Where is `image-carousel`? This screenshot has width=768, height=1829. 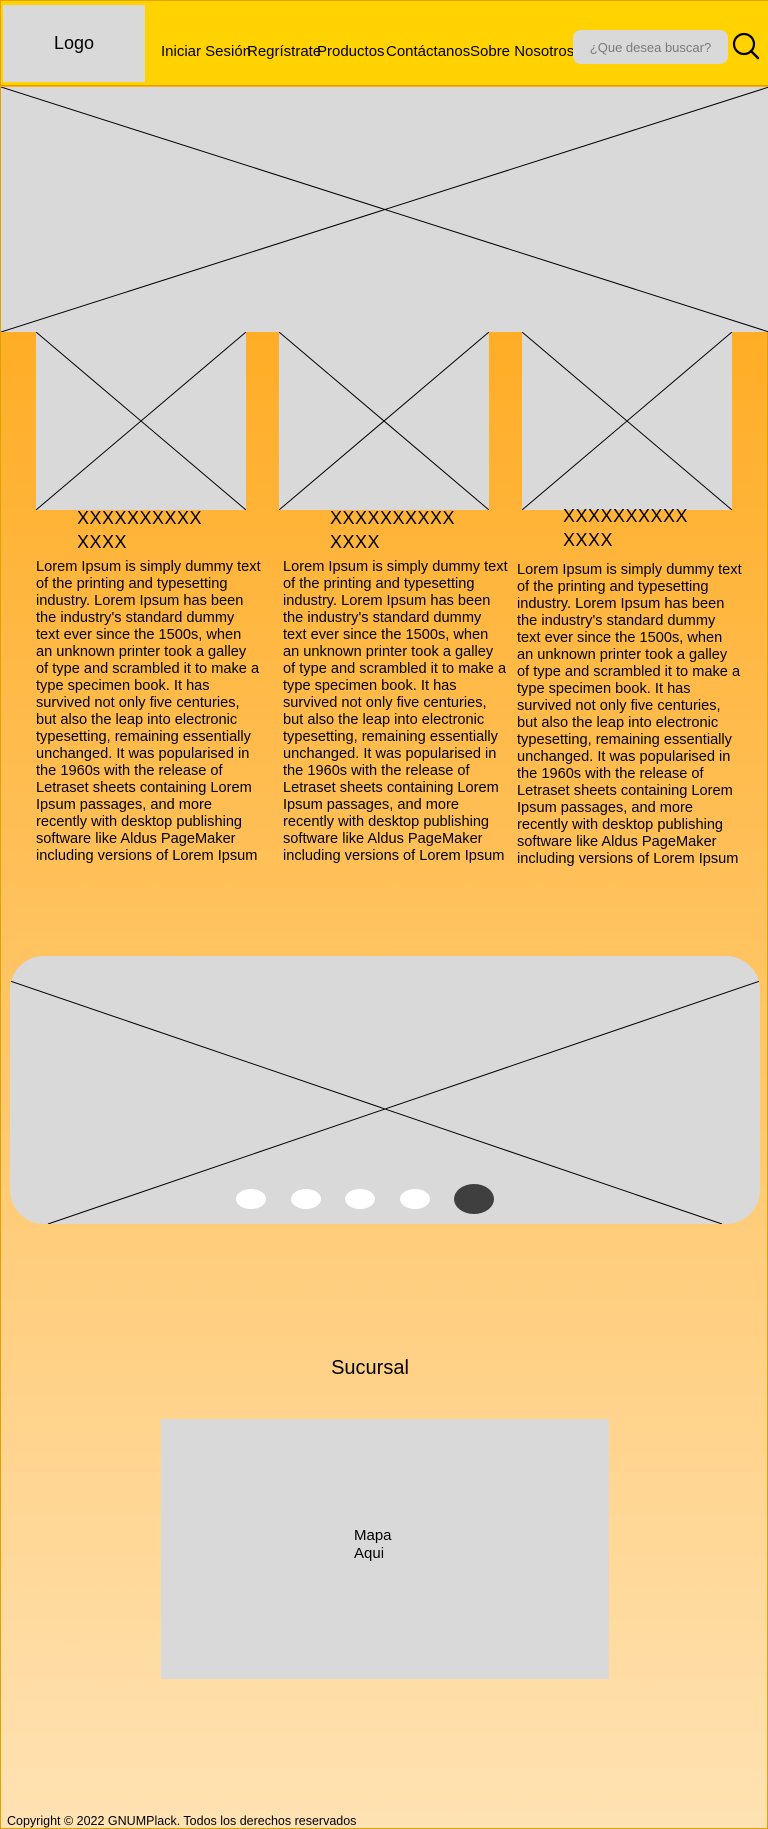 image-carousel is located at coordinates (385, 1090).